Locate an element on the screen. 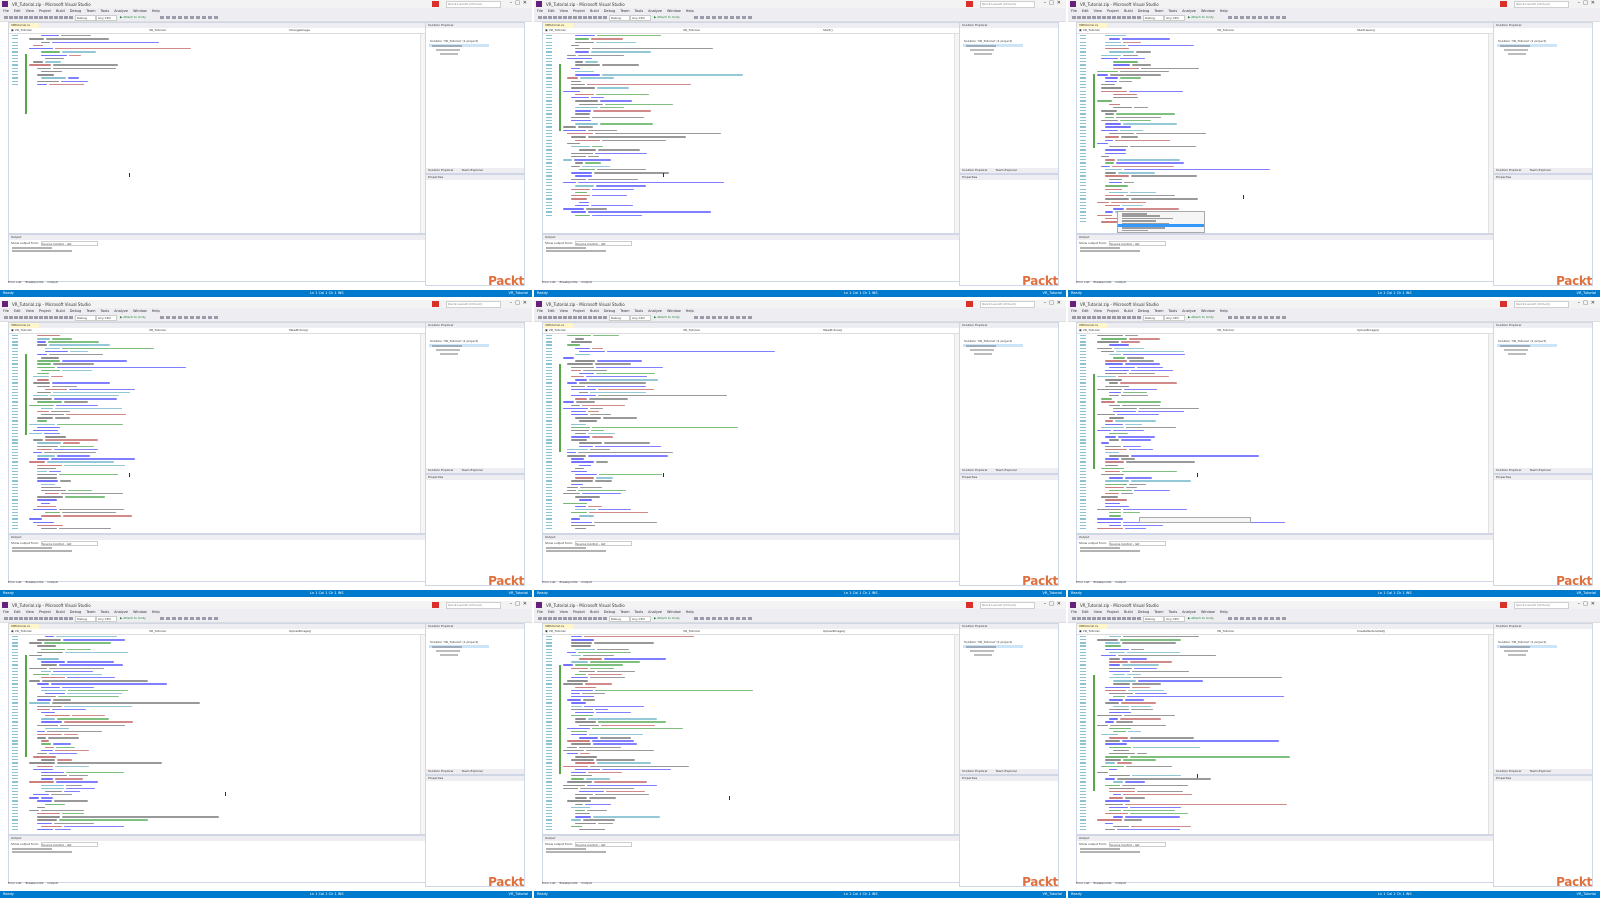 The height and width of the screenshot is (899, 1600). menu-item: Debug is located at coordinates (76, 612).